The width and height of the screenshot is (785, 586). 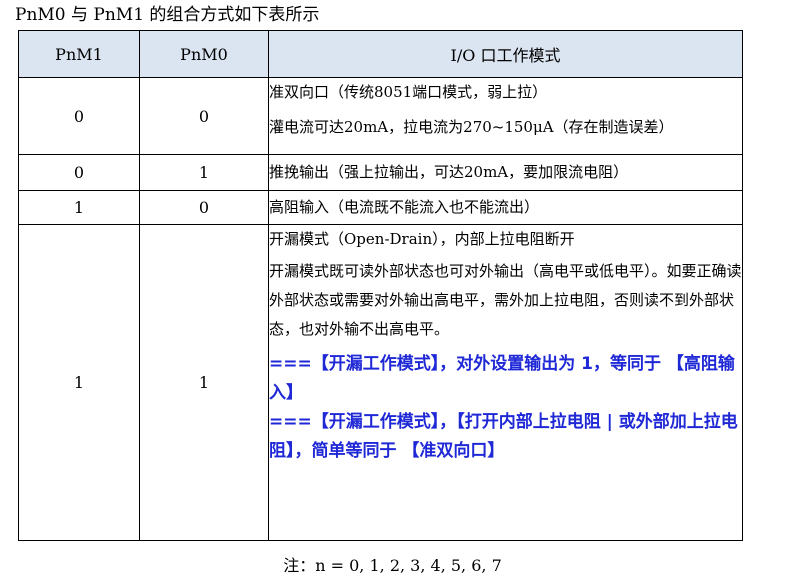 I want to click on description-line: 灌电流可达20mA，拉电流为270~150μA（存在制造误差）, so click(x=471, y=127).